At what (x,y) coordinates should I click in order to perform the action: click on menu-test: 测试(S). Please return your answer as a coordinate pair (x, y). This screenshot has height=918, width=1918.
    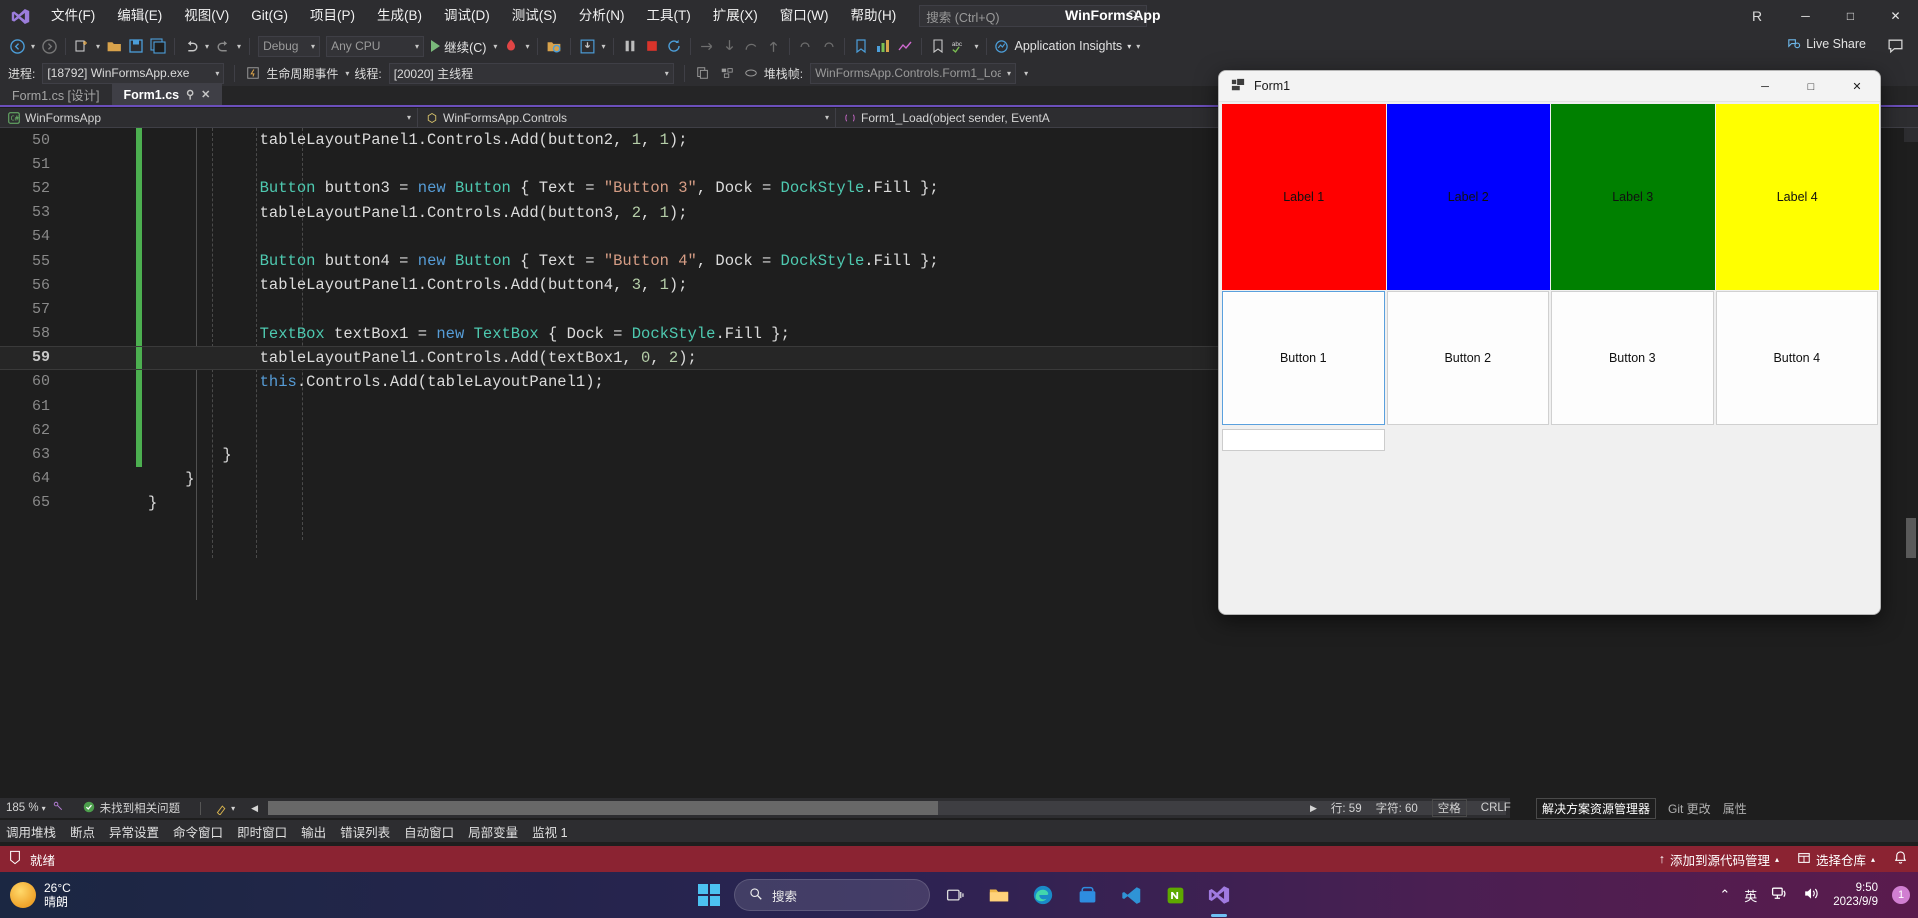
    Looking at the image, I should click on (534, 16).